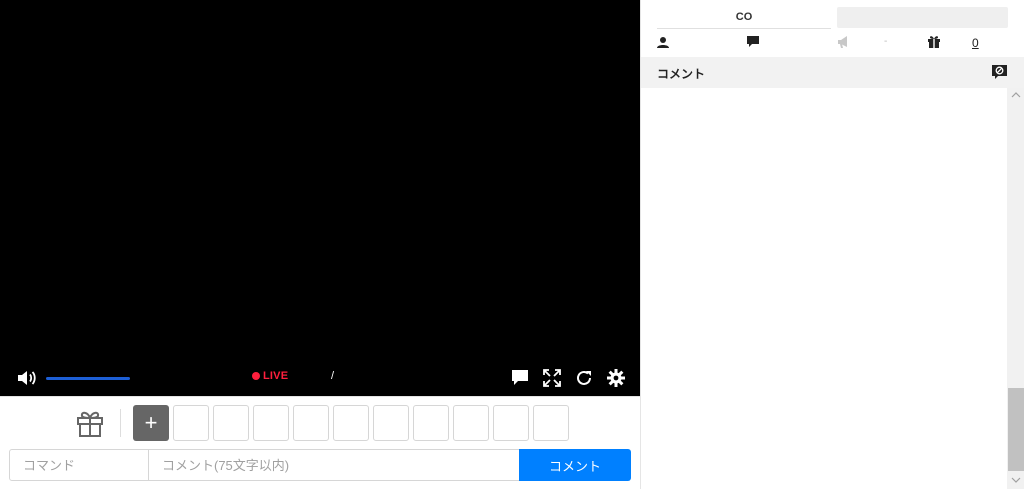  I want to click on speech-bubble-icon, so click(753, 42).